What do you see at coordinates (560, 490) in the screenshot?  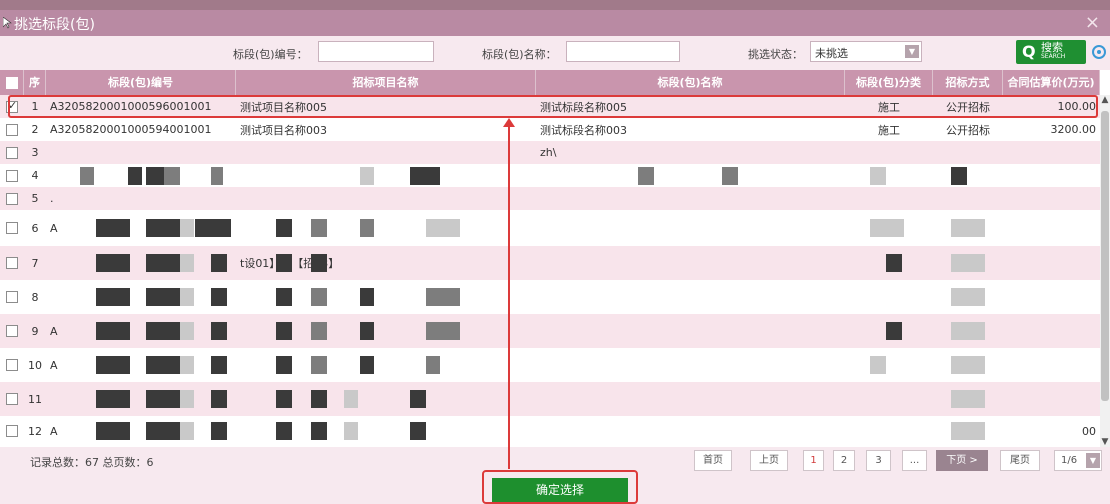 I see `confirm-select-button: 确定选择` at bounding box center [560, 490].